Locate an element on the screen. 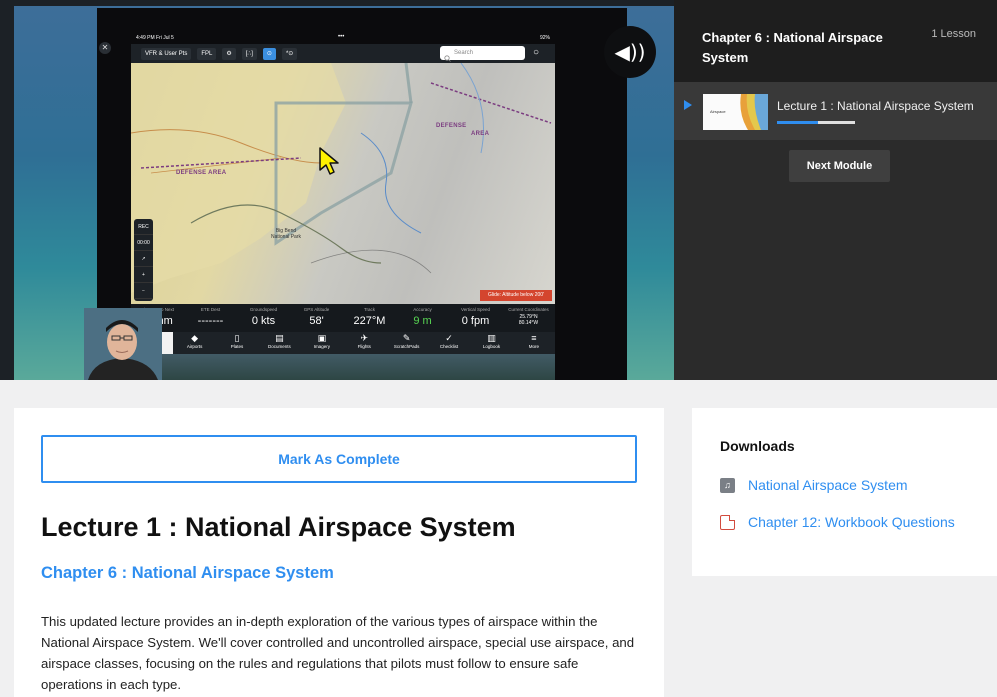 The width and height of the screenshot is (997, 697). ipad-tab-checklist: ✓ Checklist is located at coordinates (449, 343).